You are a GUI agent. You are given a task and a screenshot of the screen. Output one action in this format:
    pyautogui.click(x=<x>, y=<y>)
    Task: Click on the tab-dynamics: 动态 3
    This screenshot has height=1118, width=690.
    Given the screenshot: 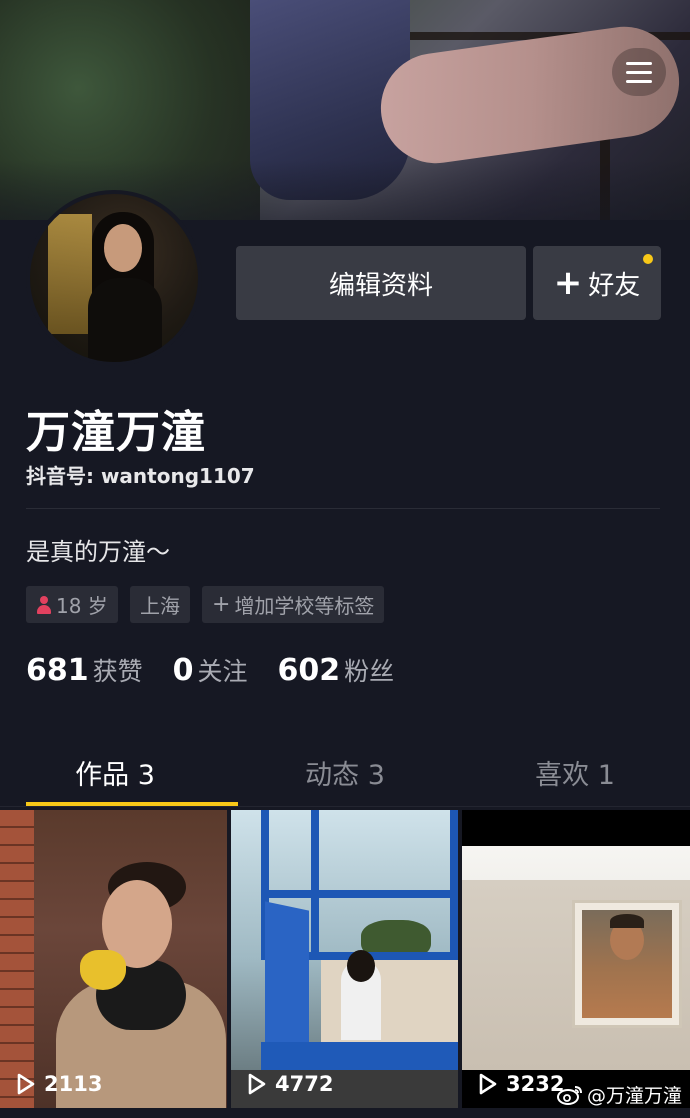 What is the action you would take?
    pyautogui.click(x=345, y=772)
    